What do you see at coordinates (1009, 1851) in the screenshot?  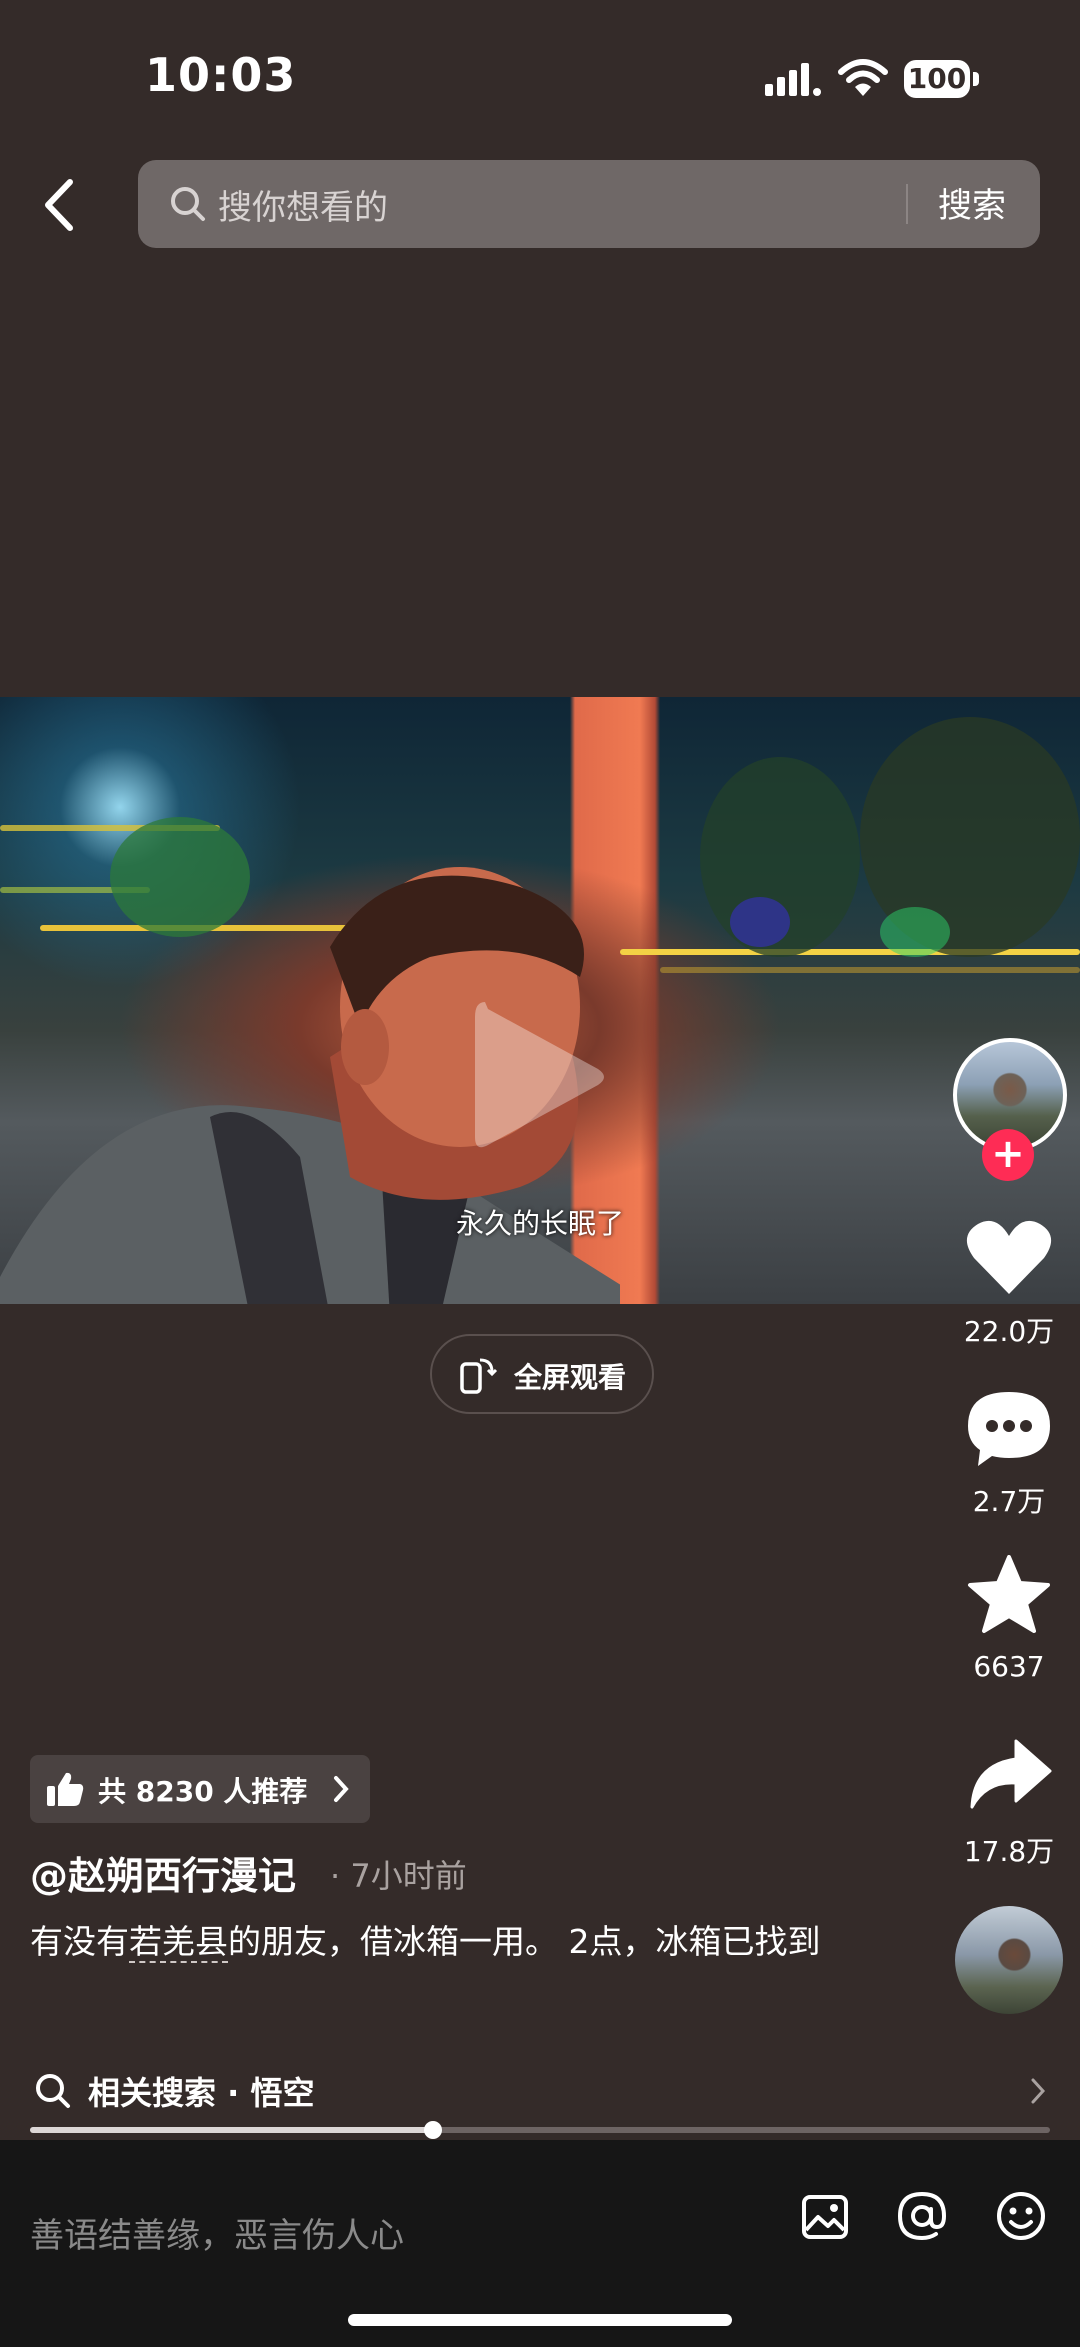 I see `share-count: 17.8万` at bounding box center [1009, 1851].